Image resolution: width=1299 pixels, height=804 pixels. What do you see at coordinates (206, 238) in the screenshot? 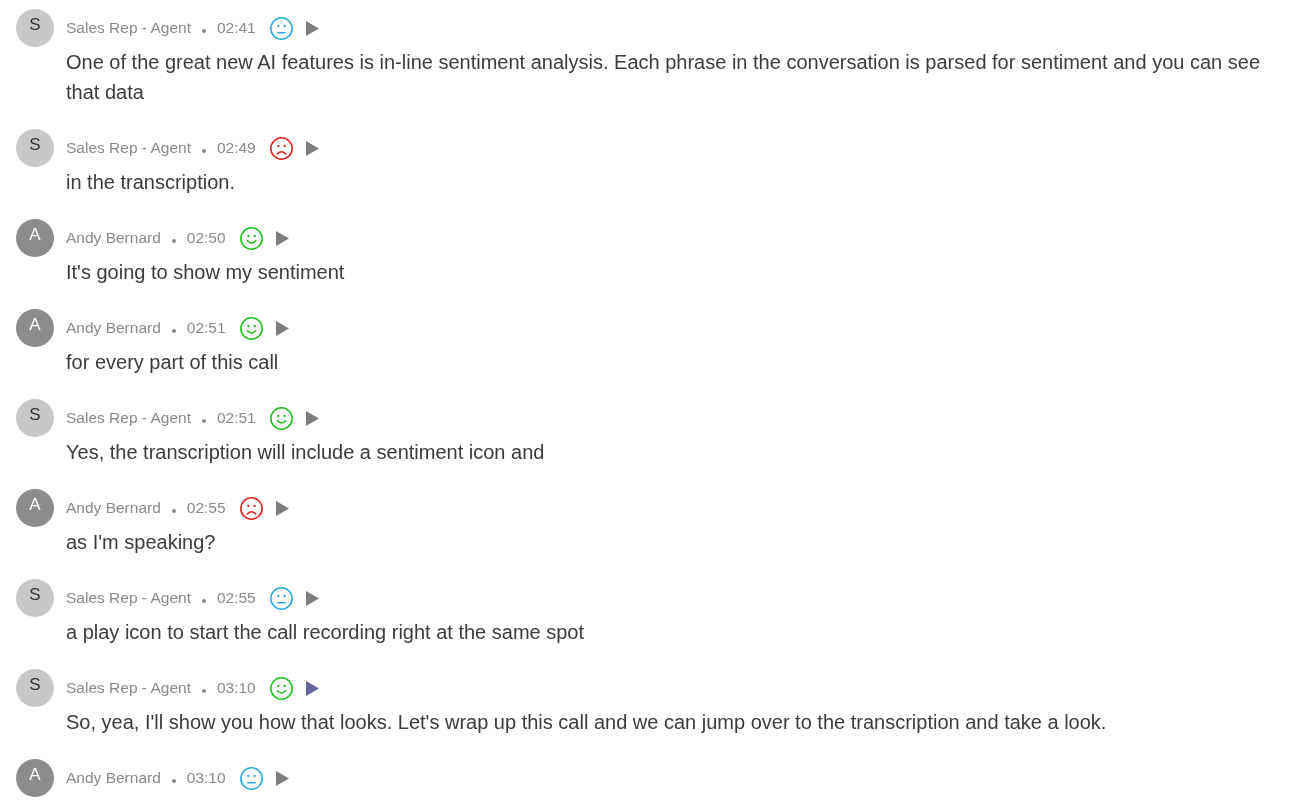
I see `timestamp: 02:50` at bounding box center [206, 238].